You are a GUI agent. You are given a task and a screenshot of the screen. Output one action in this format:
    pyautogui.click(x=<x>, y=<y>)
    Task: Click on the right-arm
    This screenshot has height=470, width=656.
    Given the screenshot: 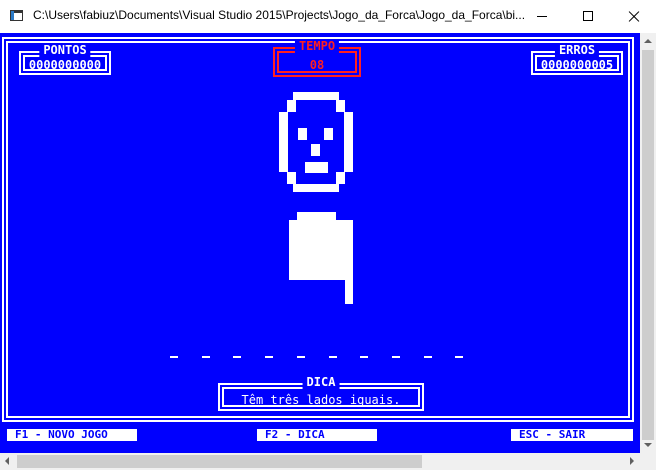 What is the action you would take?
    pyautogui.click(x=349, y=268)
    